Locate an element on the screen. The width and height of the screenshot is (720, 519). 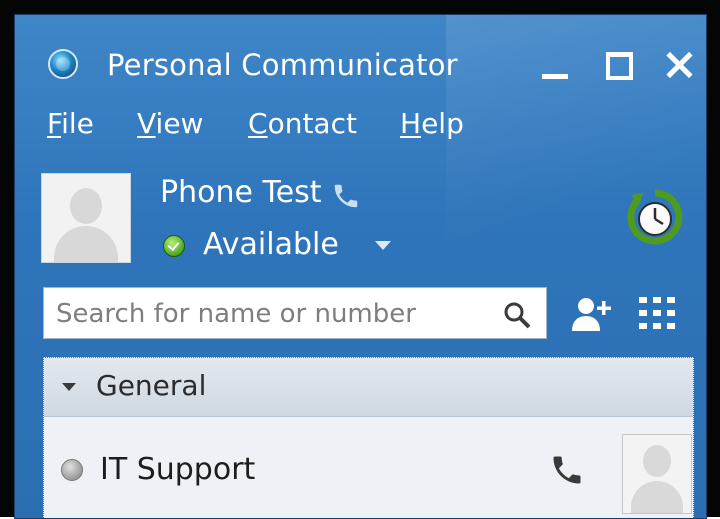
search-field is located at coordinates (295, 313).